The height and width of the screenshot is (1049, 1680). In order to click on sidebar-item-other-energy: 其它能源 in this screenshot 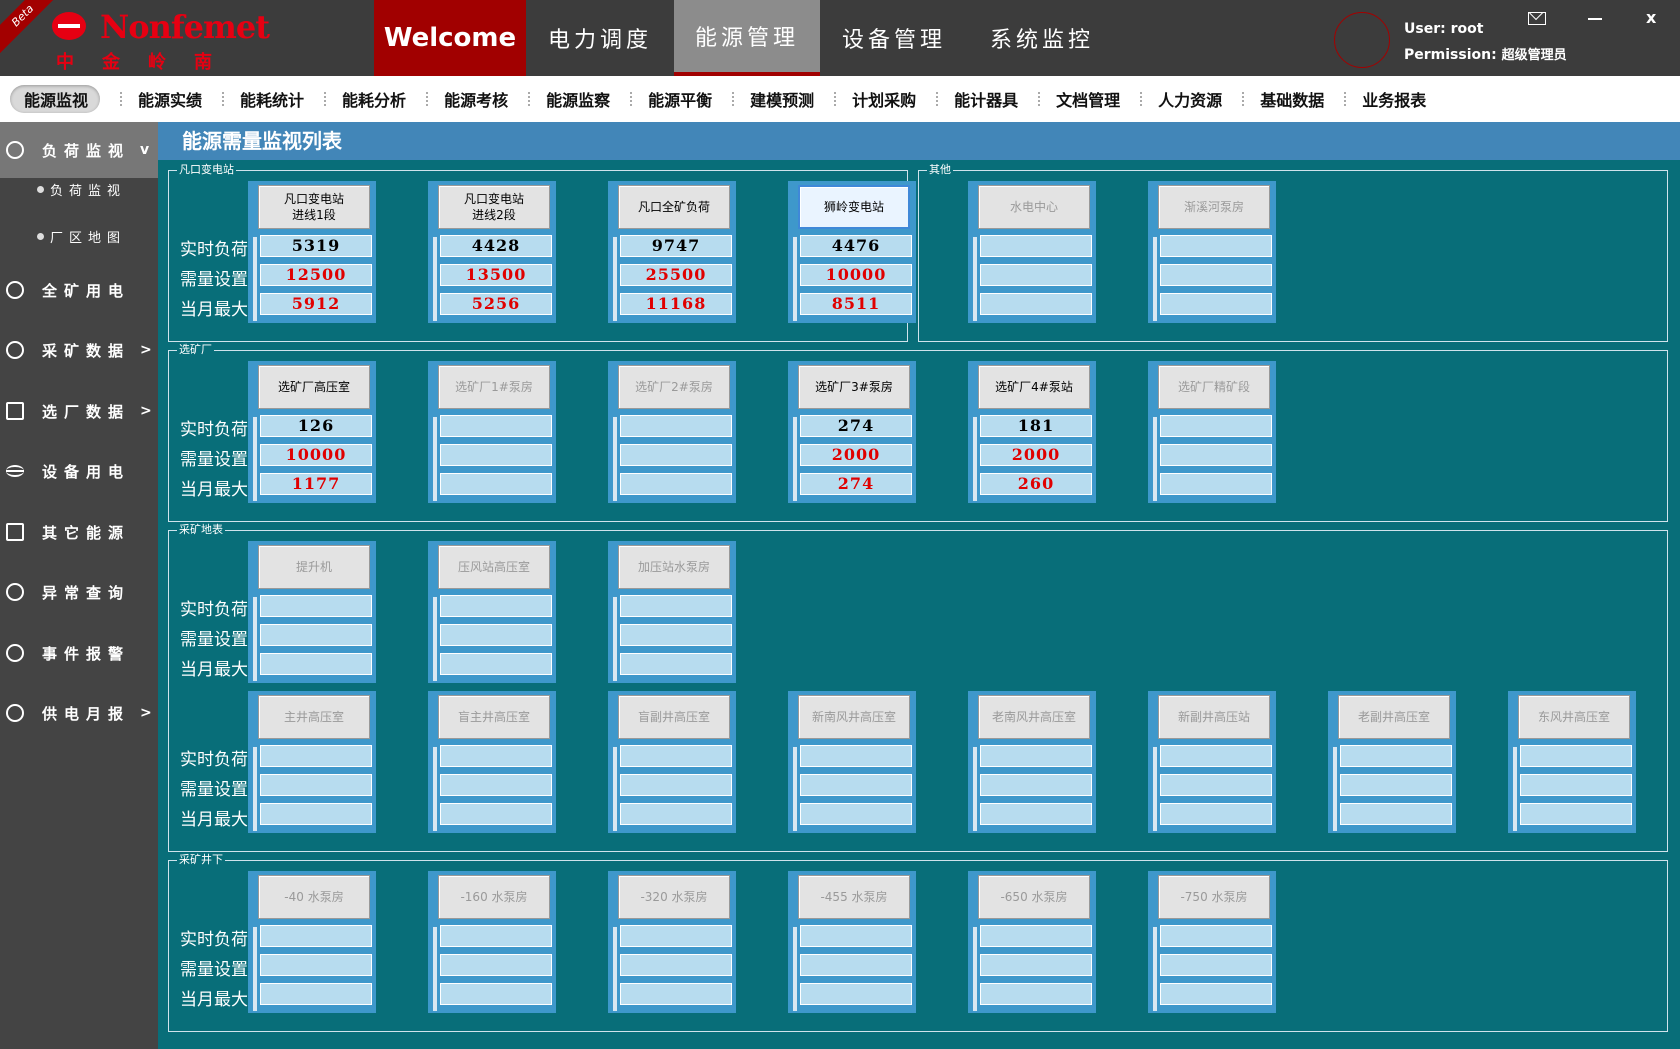, I will do `click(79, 532)`.